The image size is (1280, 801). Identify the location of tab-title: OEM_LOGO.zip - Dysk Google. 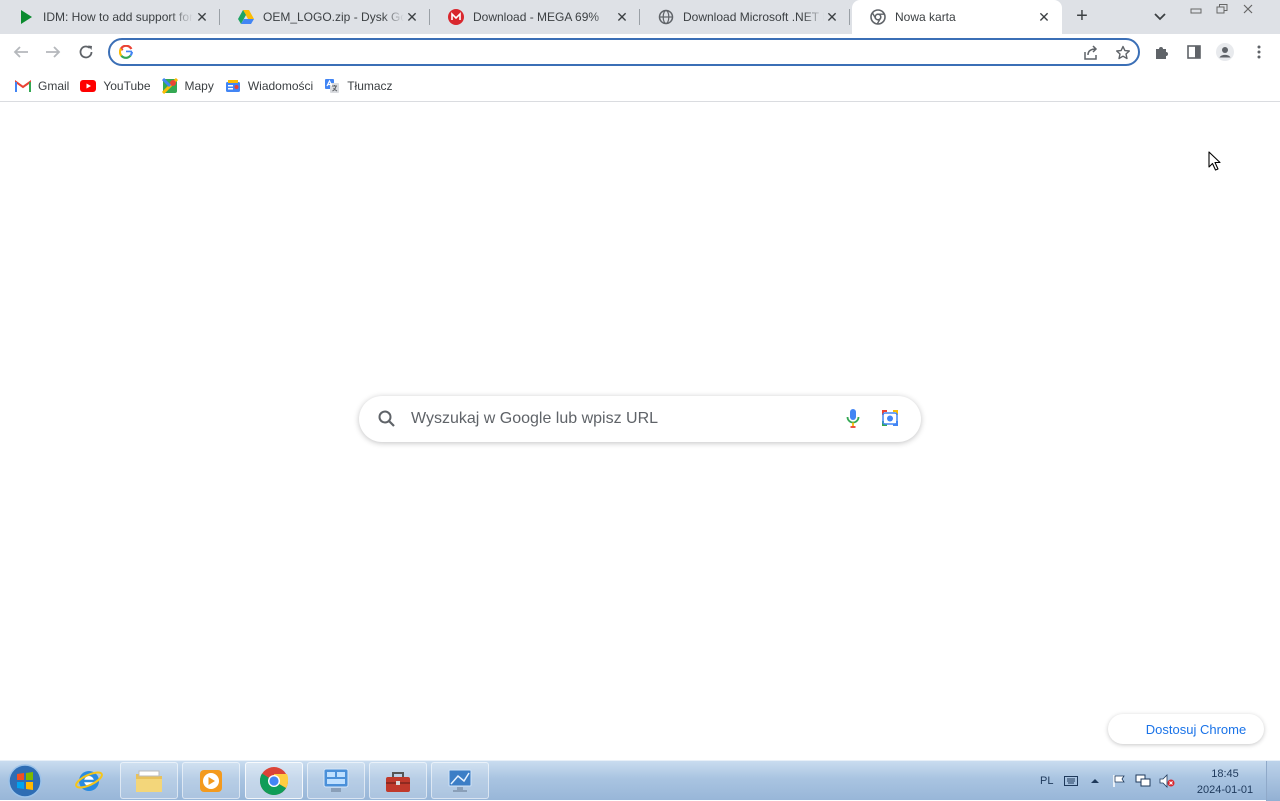
(334, 17).